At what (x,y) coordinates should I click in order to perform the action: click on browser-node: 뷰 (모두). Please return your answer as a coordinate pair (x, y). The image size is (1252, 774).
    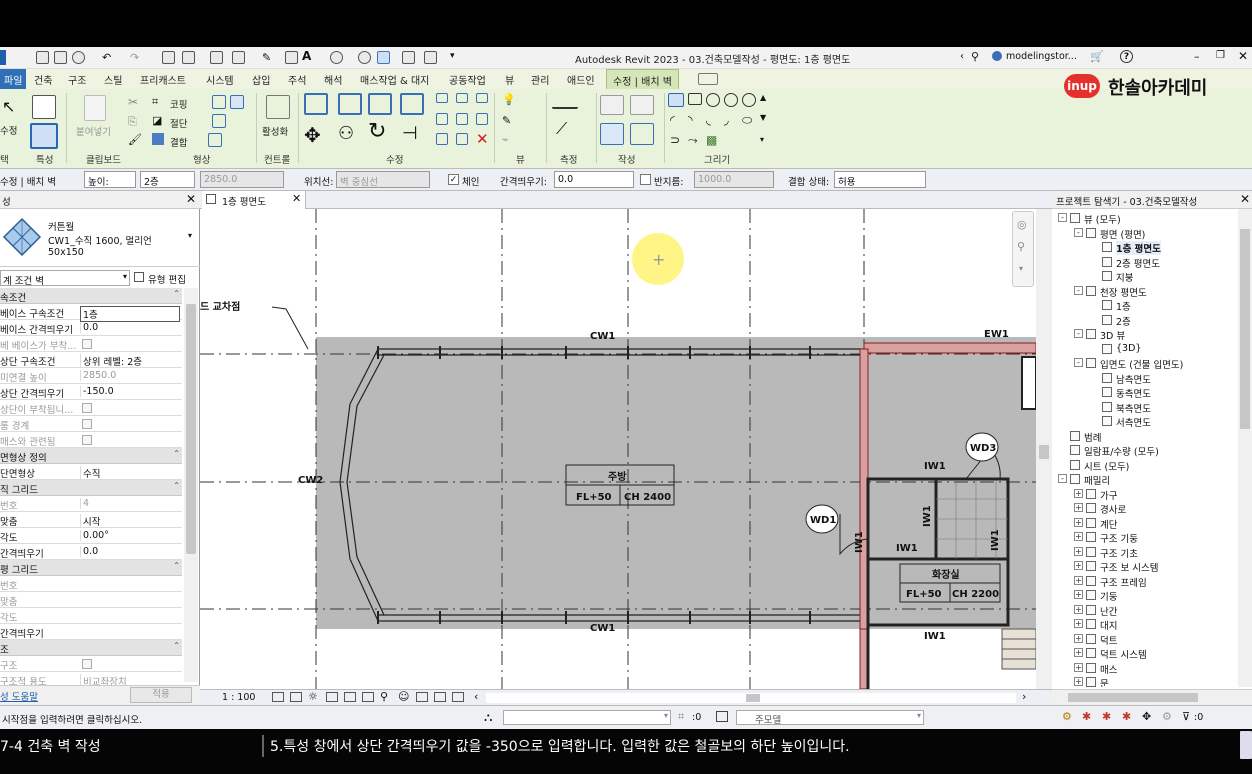
    Looking at the image, I should click on (1102, 219).